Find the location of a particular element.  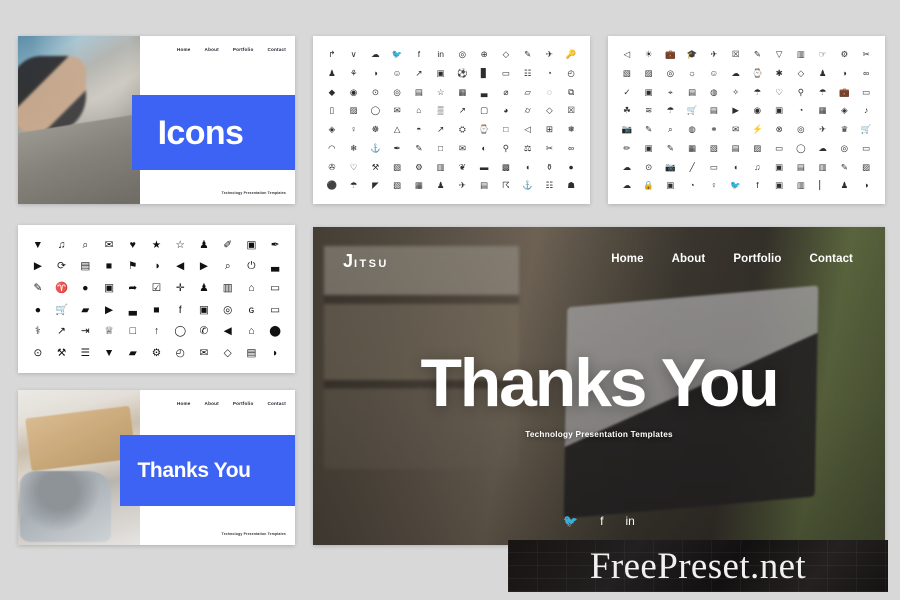

icon-cell-23: ◔ is located at coordinates (549, 72).